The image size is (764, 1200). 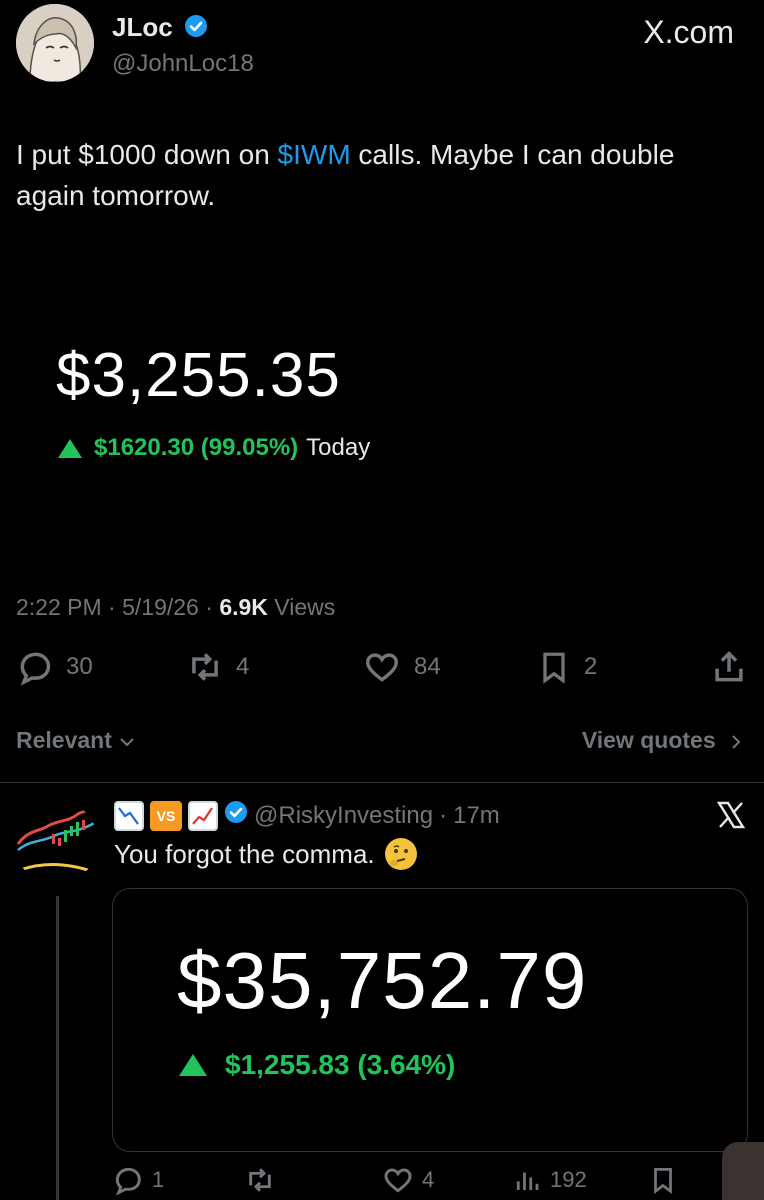 What do you see at coordinates (158, 1179) in the screenshot?
I see `reply-reply-count: 1` at bounding box center [158, 1179].